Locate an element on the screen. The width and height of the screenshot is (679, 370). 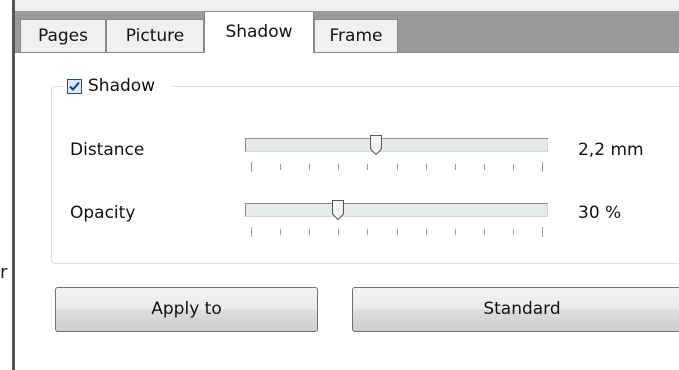
left-letter-fragment: r is located at coordinates (4, 272).